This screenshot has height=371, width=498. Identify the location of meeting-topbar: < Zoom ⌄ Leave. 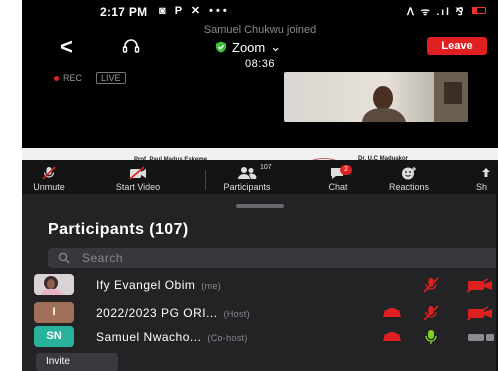
(260, 47).